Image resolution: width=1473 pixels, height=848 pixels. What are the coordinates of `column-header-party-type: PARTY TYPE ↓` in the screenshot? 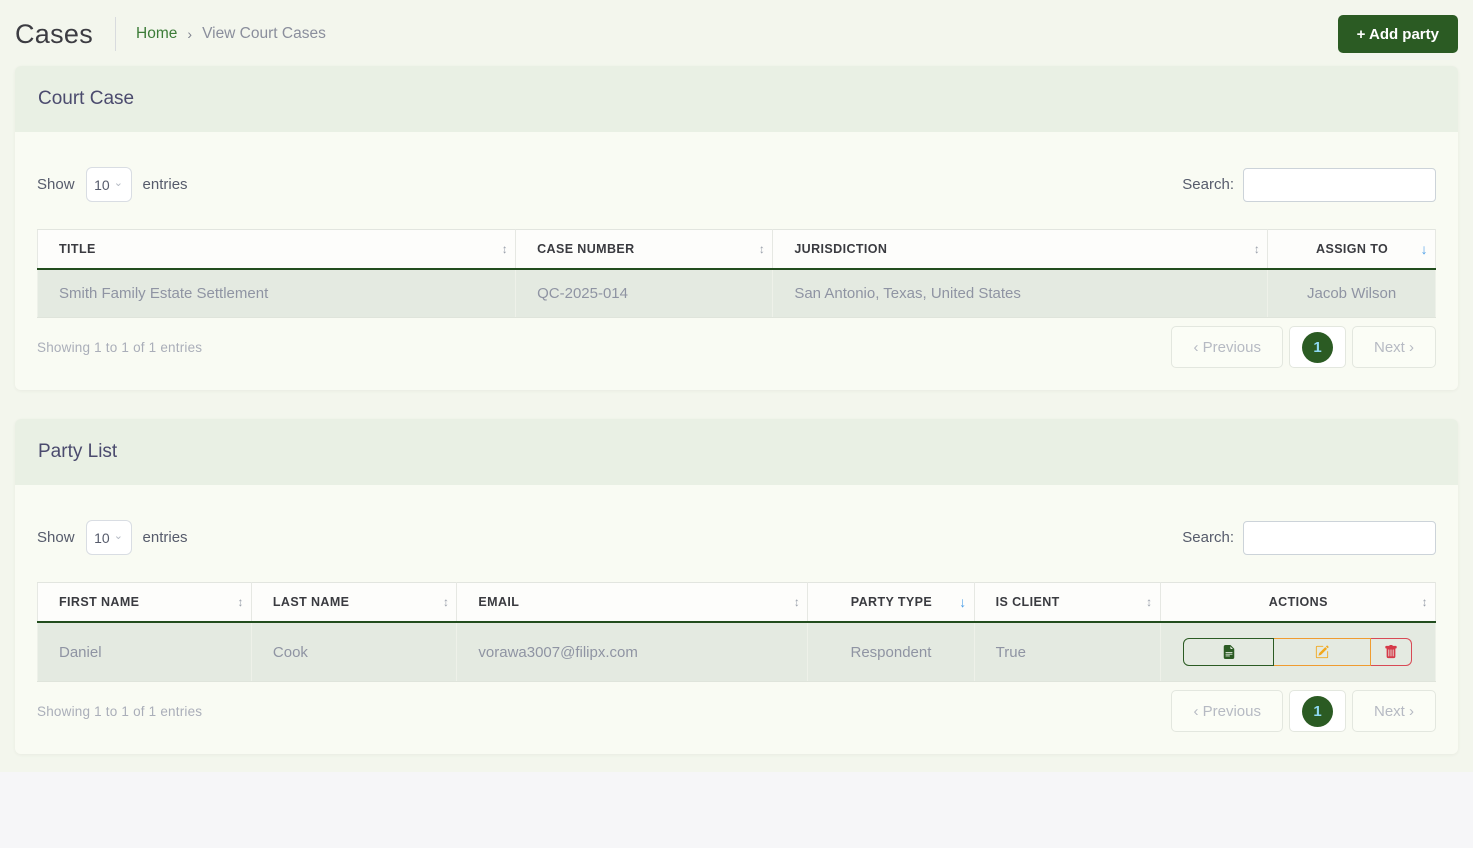 It's located at (891, 602).